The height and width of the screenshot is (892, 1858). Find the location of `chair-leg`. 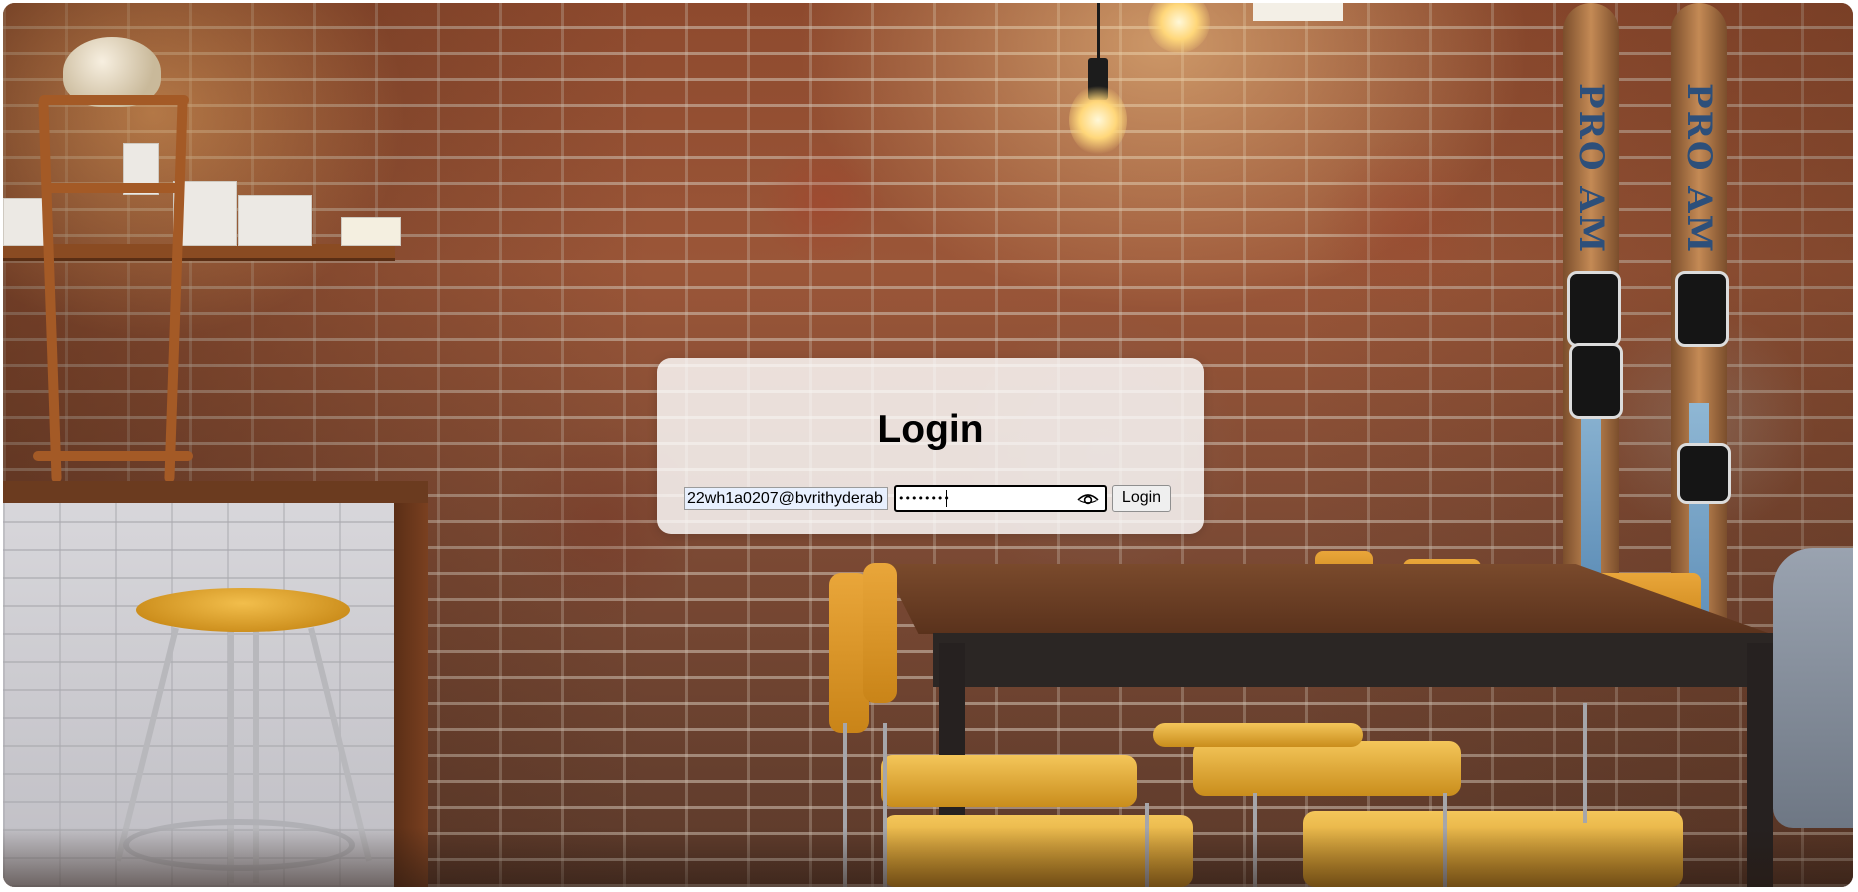

chair-leg is located at coordinates (1585, 763).